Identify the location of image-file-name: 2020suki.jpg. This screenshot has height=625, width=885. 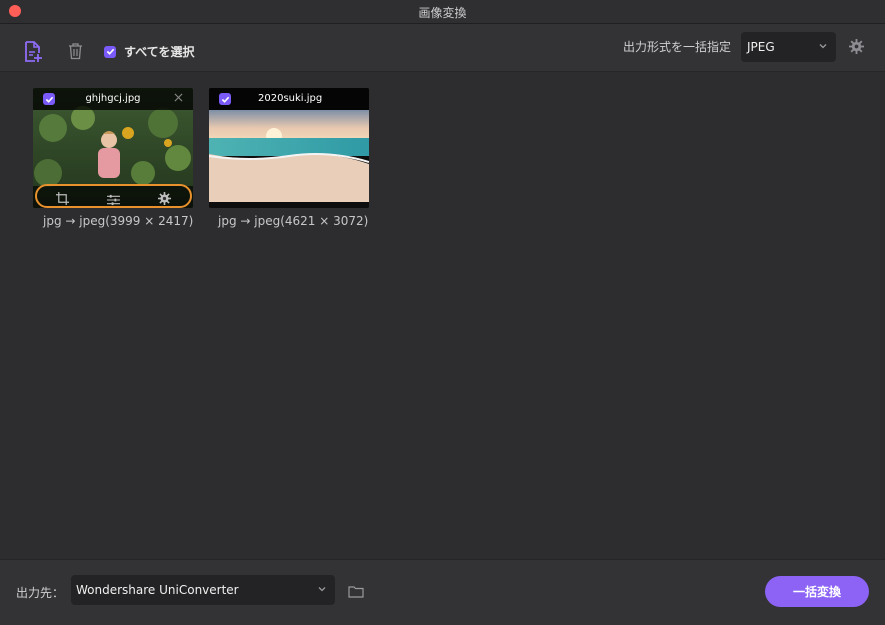
(290, 98).